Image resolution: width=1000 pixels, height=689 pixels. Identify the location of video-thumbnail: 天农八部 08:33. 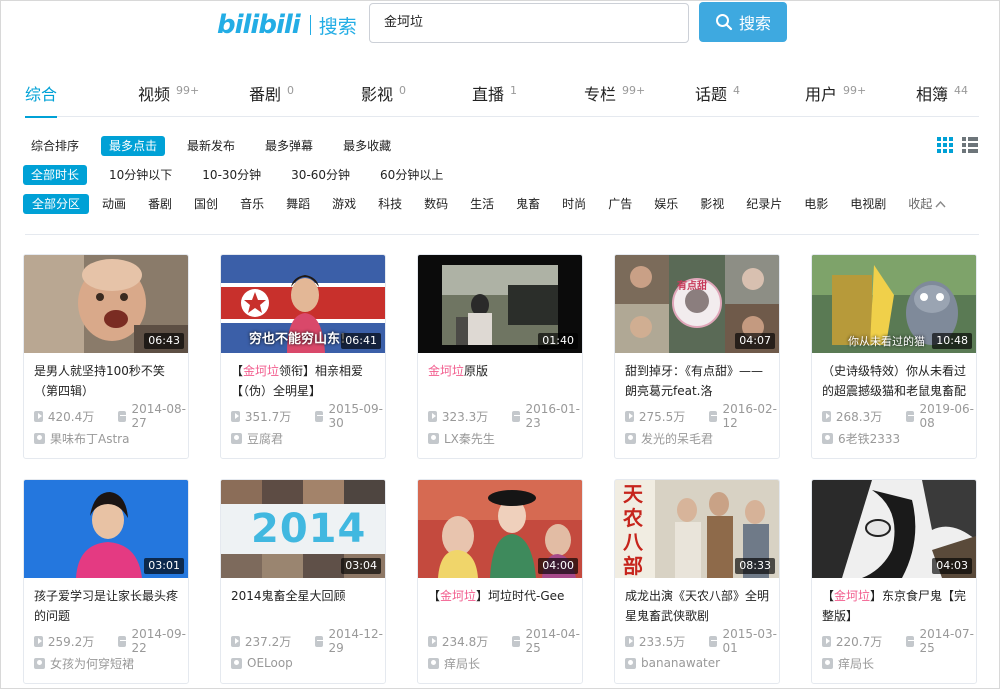
(697, 529).